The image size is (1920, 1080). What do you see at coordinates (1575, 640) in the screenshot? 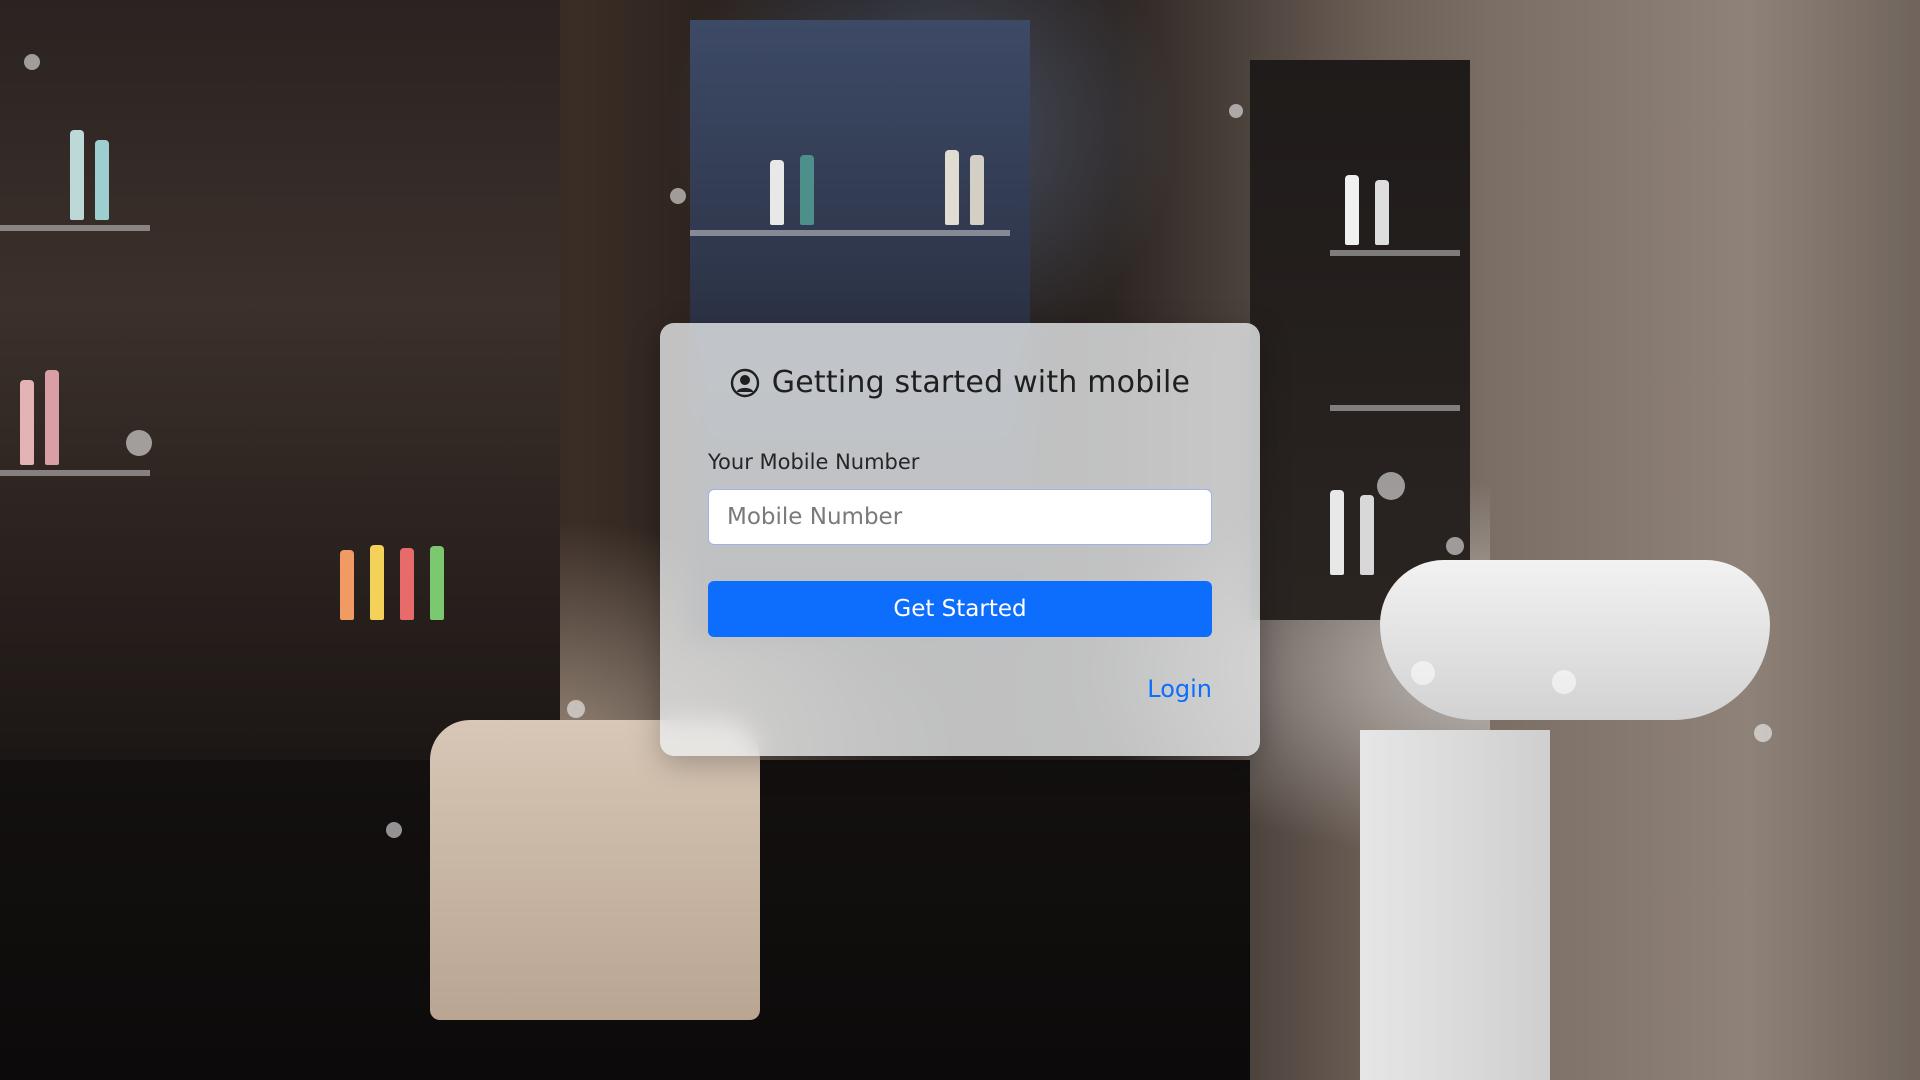
I see `background-wash-basin` at bounding box center [1575, 640].